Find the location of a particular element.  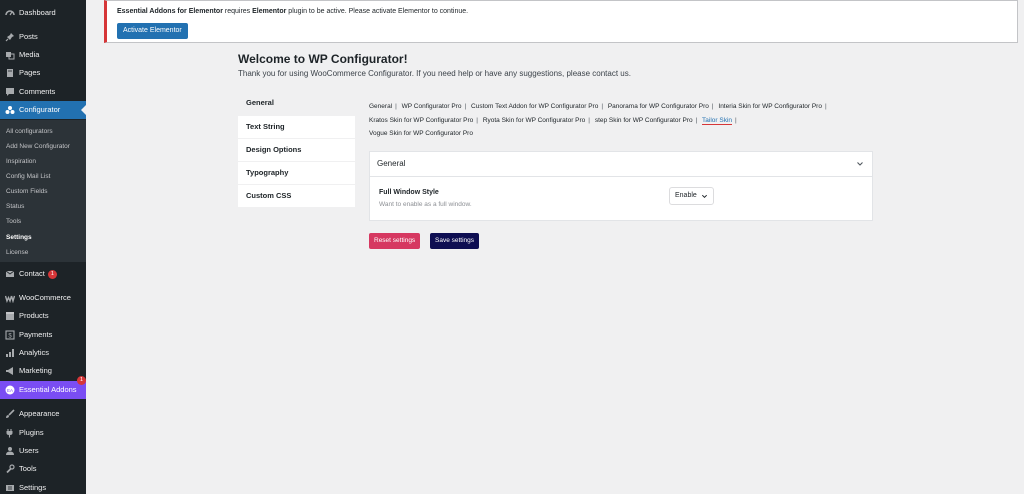

products-icon is located at coordinates (10, 316).